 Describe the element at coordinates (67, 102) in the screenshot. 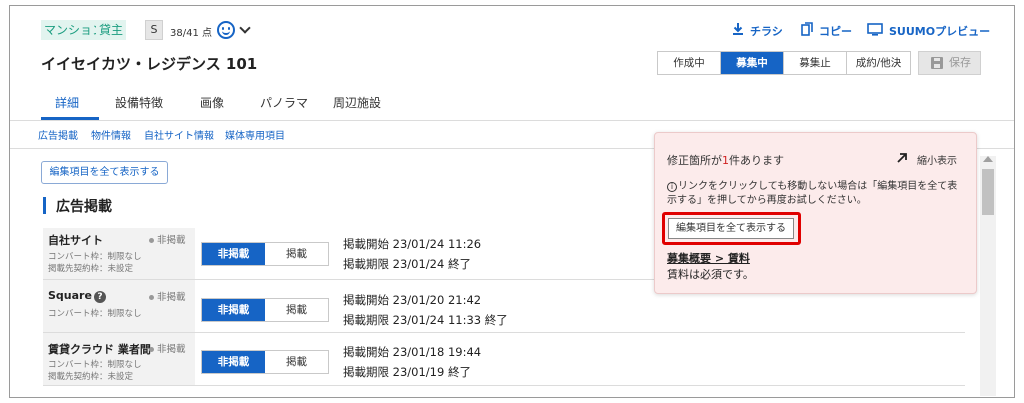

I see `tab-details: 詳細` at that location.